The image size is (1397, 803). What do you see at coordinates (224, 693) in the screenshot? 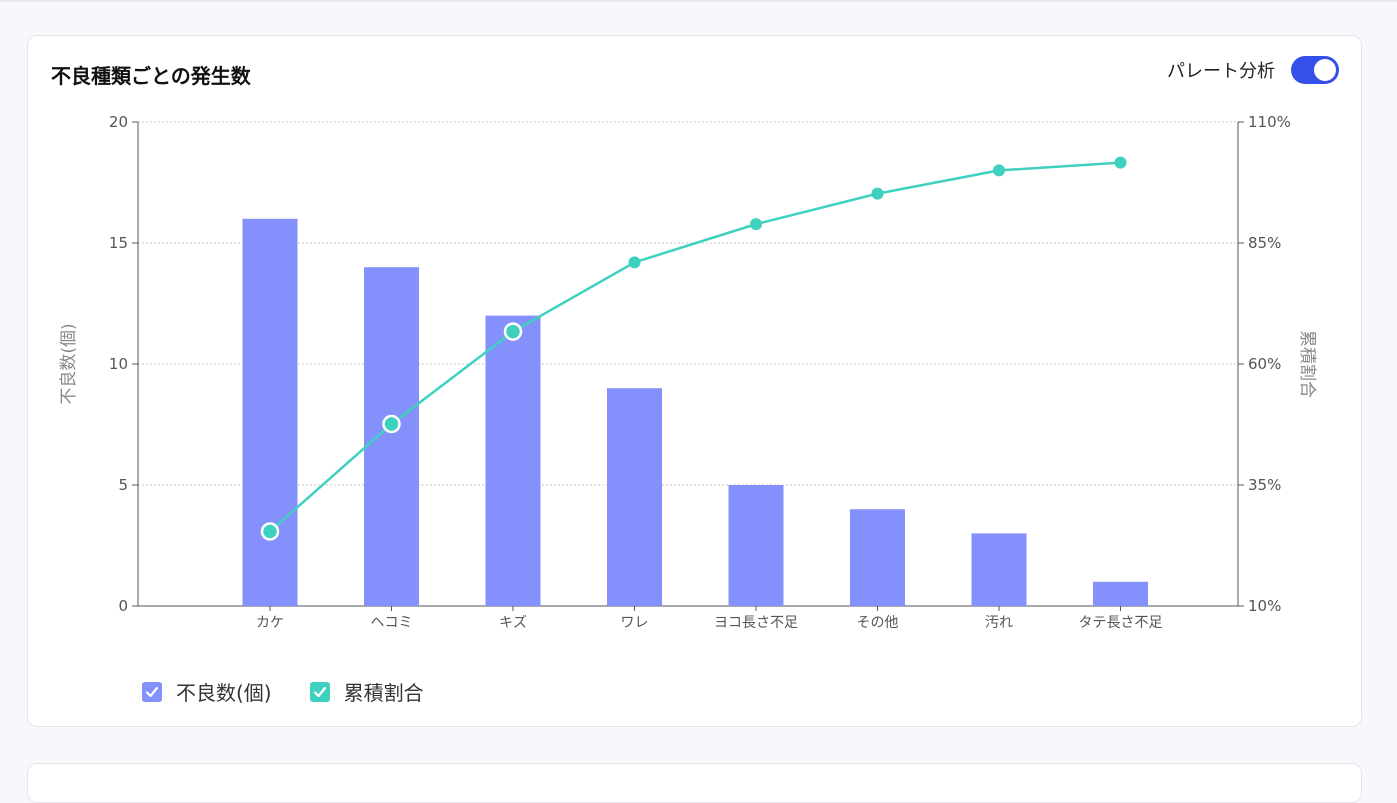
I see `legend-label: 不良数(個)` at bounding box center [224, 693].